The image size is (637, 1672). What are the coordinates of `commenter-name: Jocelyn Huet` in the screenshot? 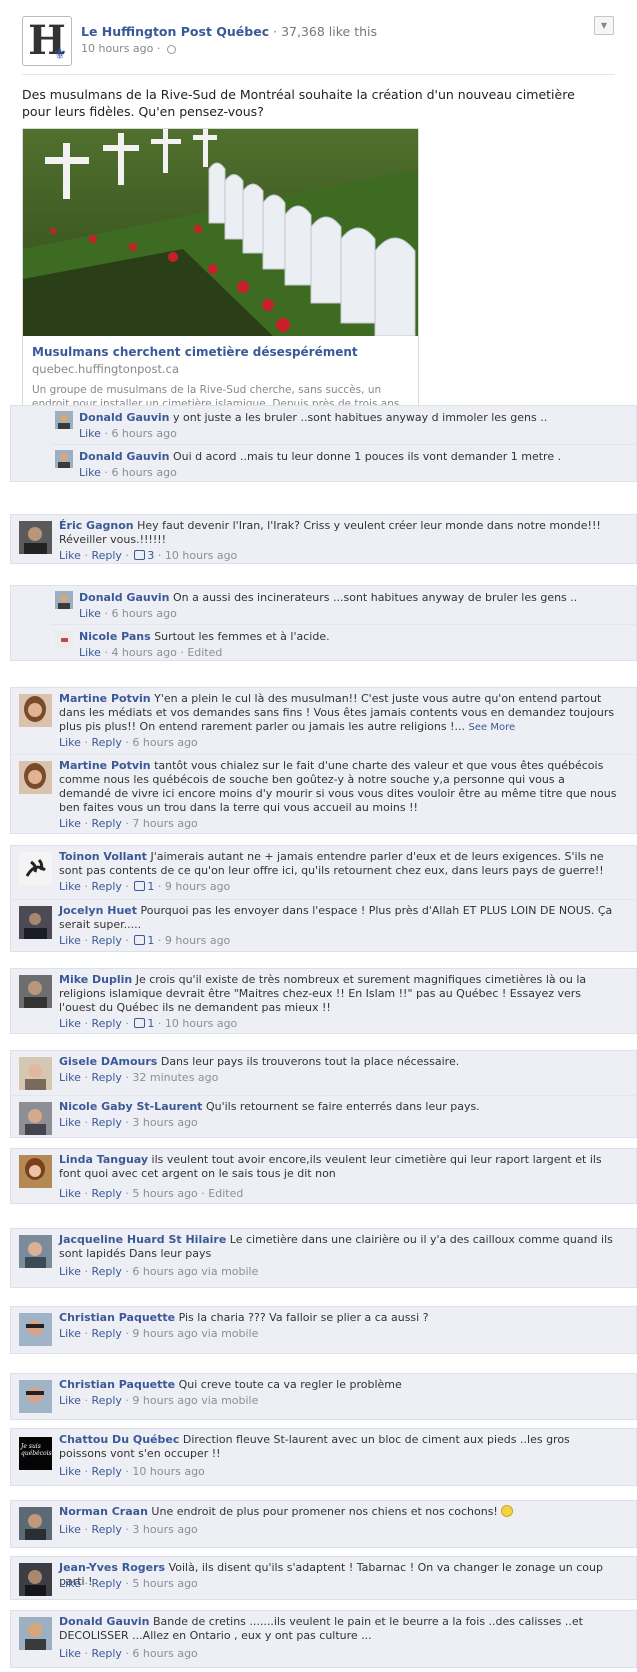 It's located at (98, 910).